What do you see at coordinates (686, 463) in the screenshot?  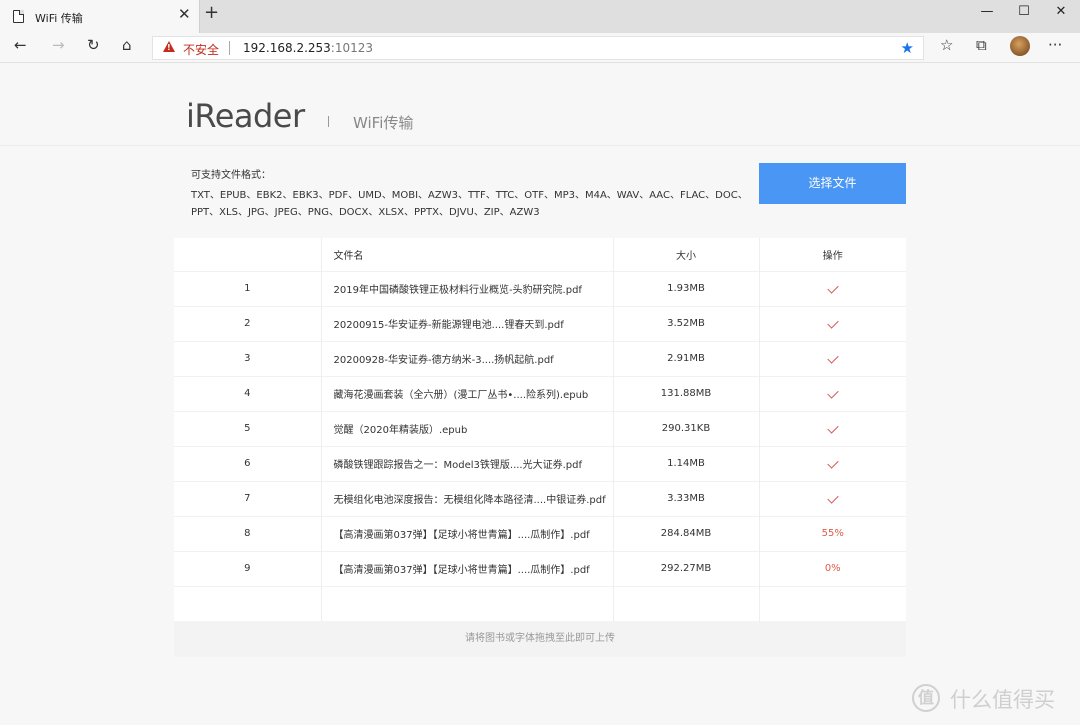 I see `row-size: 1.14MB` at bounding box center [686, 463].